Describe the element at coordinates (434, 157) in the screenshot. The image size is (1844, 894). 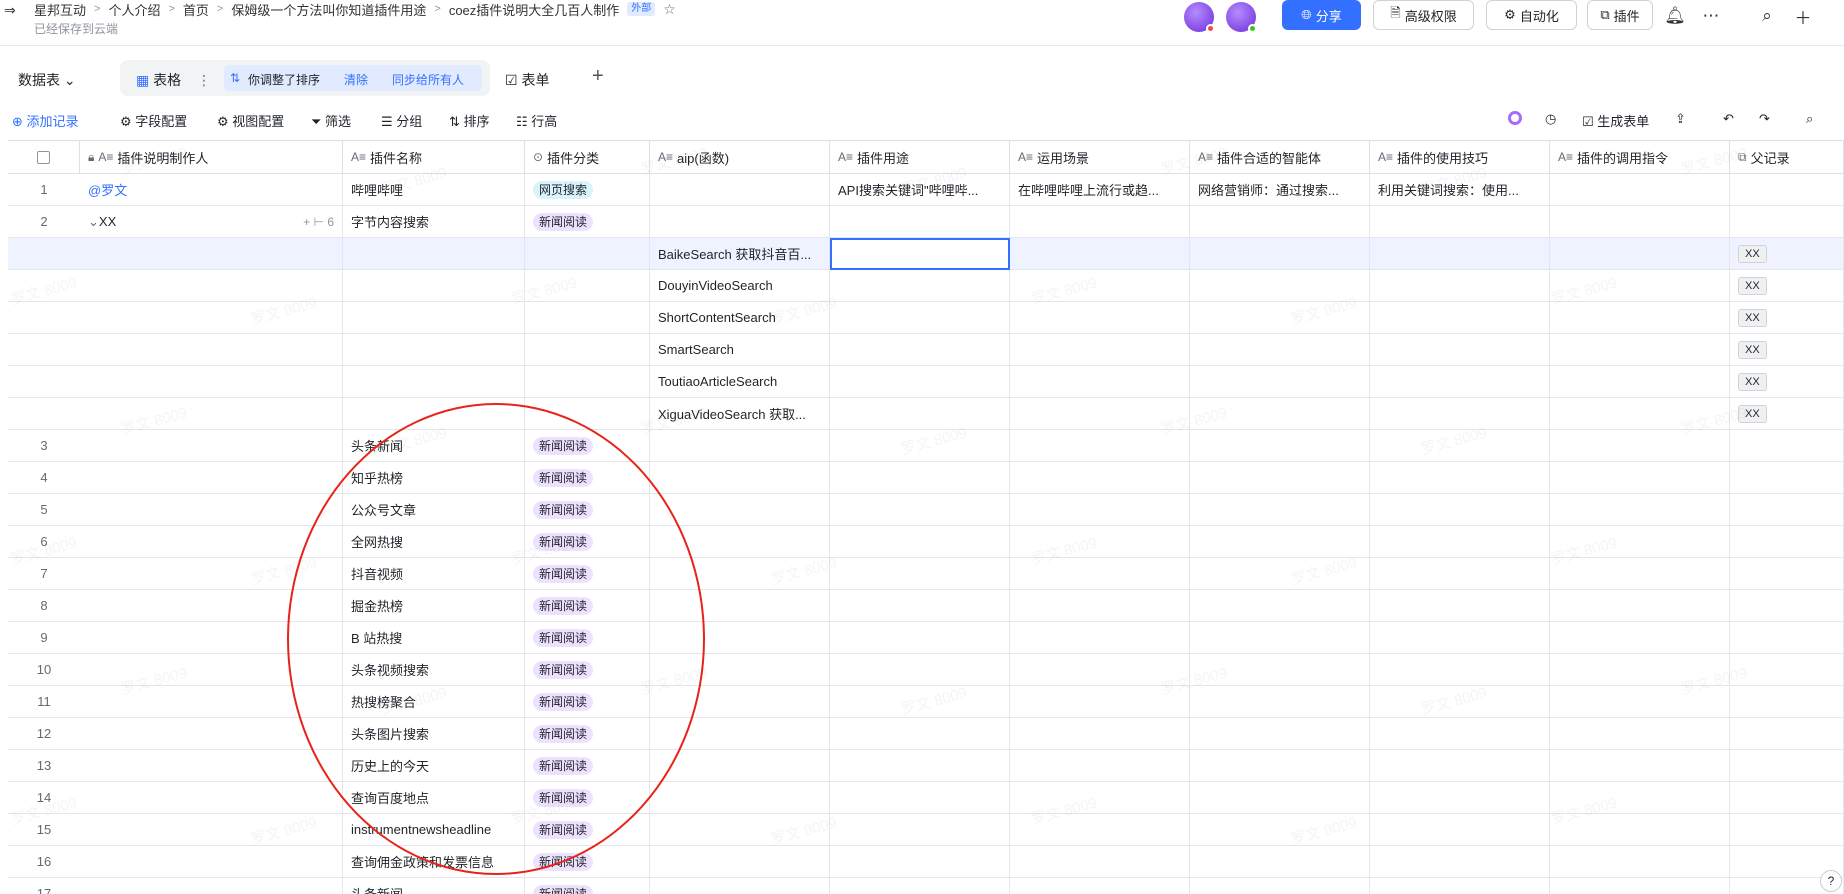
I see `column-header-plugin-name: A≡ 插件名称` at that location.